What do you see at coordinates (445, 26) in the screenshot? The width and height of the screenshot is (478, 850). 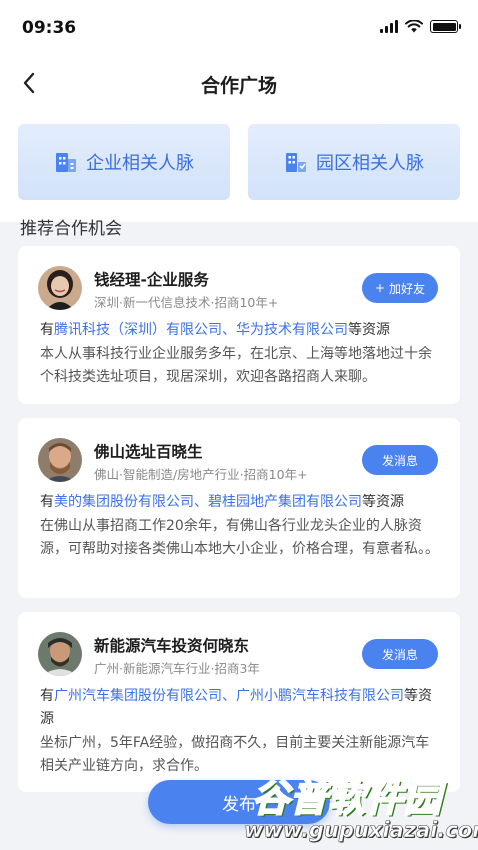 I see `battery-icon` at bounding box center [445, 26].